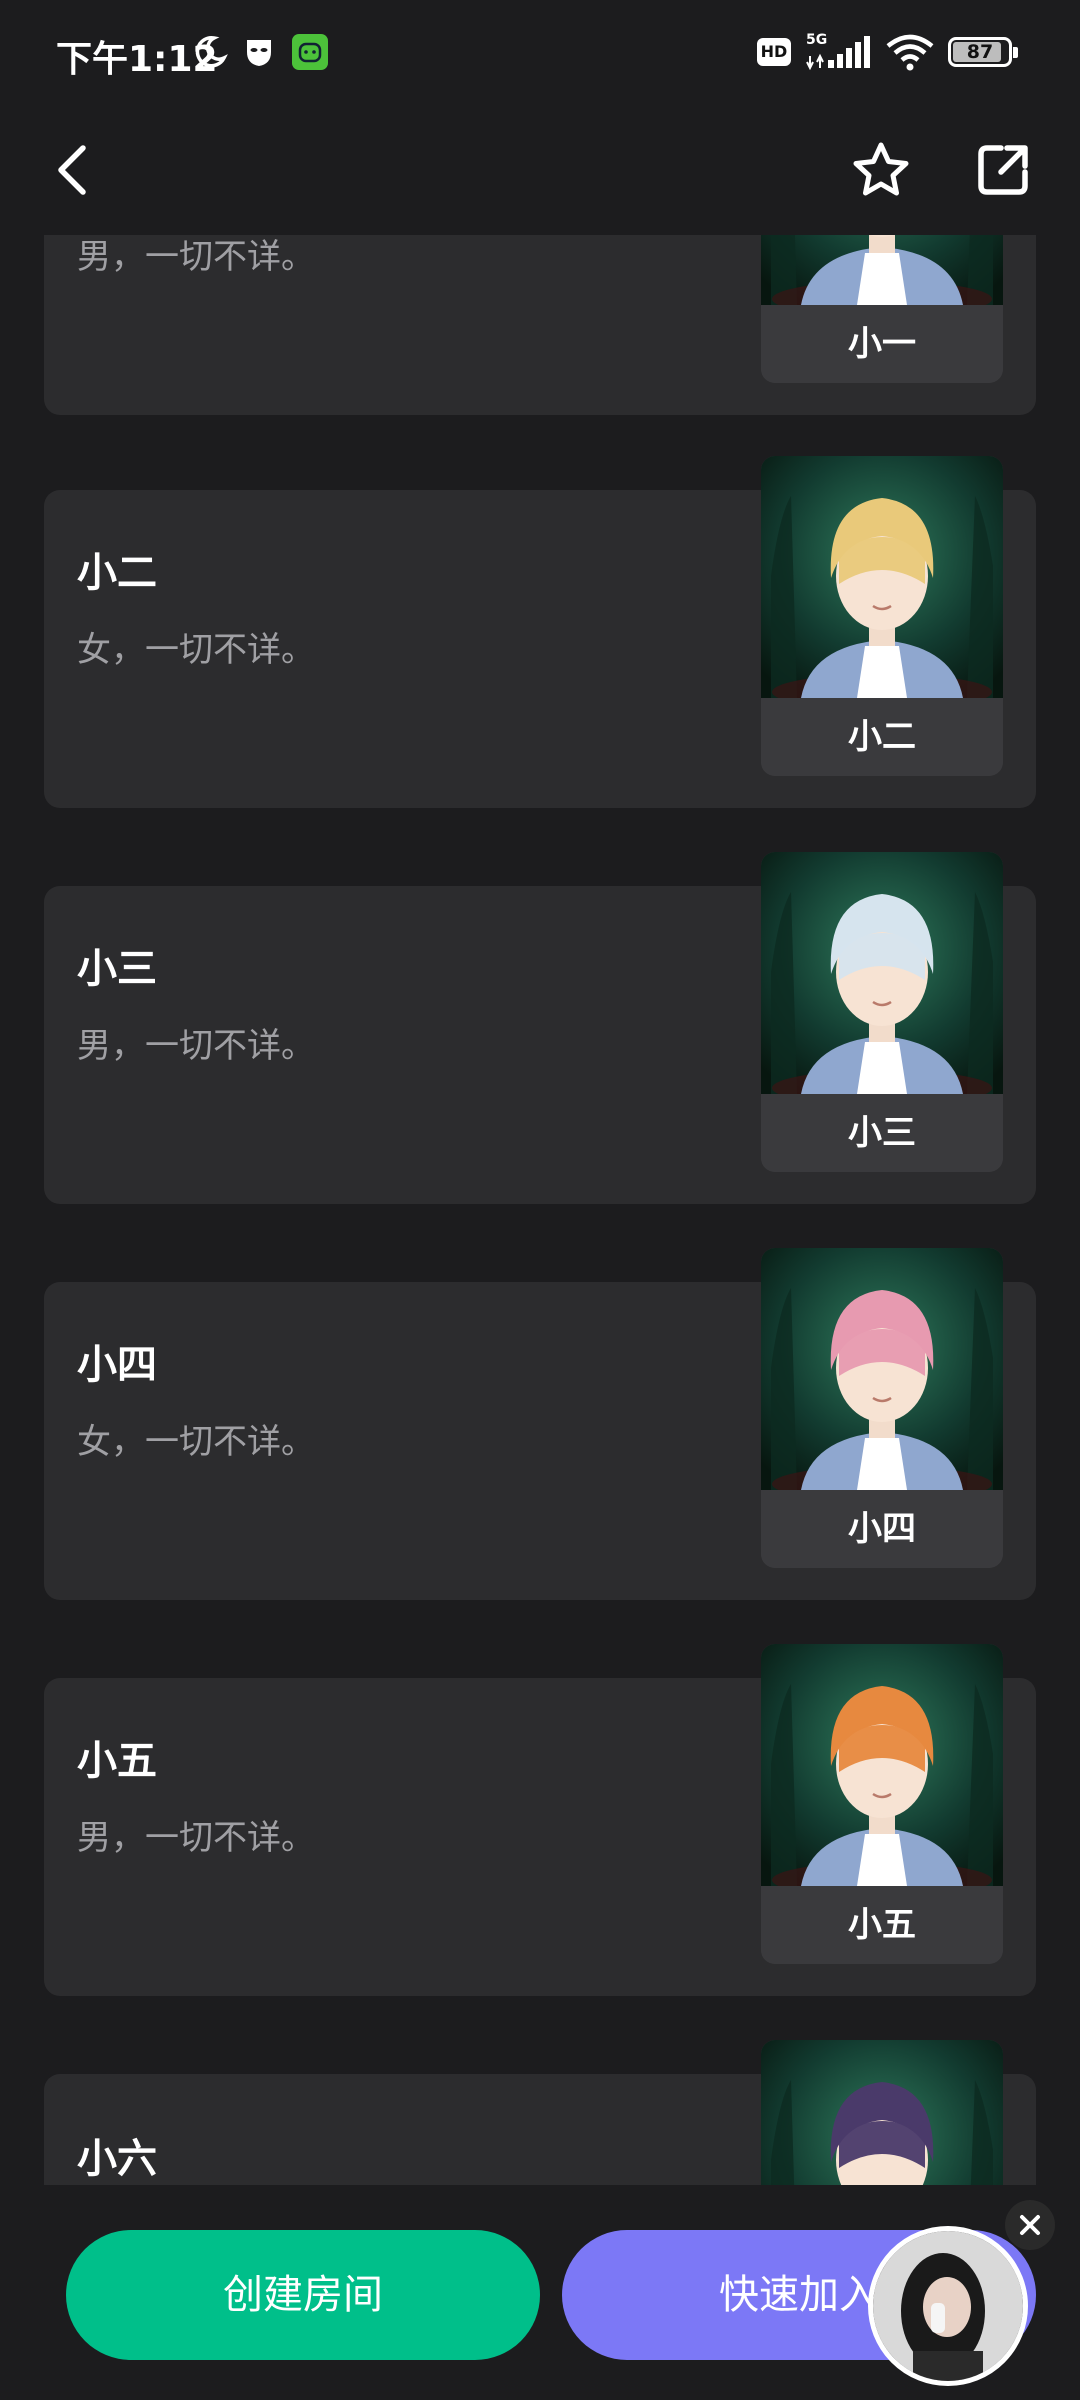  I want to click on chevron-left-icon, so click(72, 170).